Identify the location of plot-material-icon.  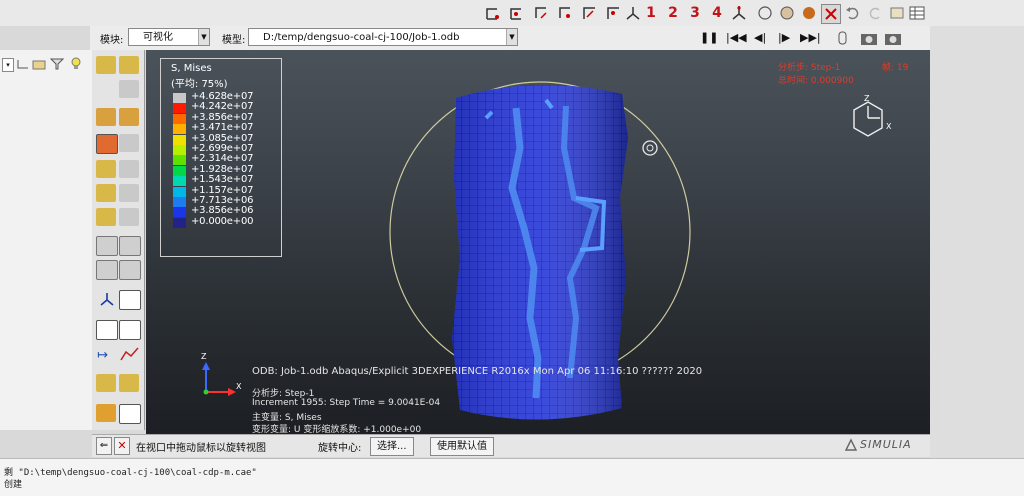
(106, 193).